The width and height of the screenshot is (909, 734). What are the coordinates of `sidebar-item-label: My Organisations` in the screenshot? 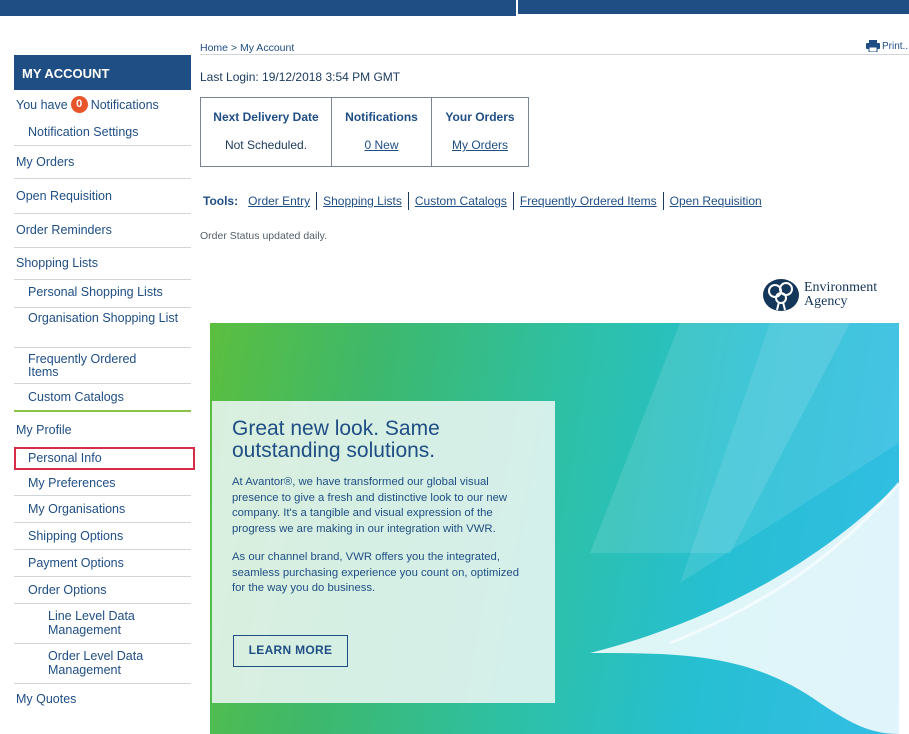 It's located at (77, 509).